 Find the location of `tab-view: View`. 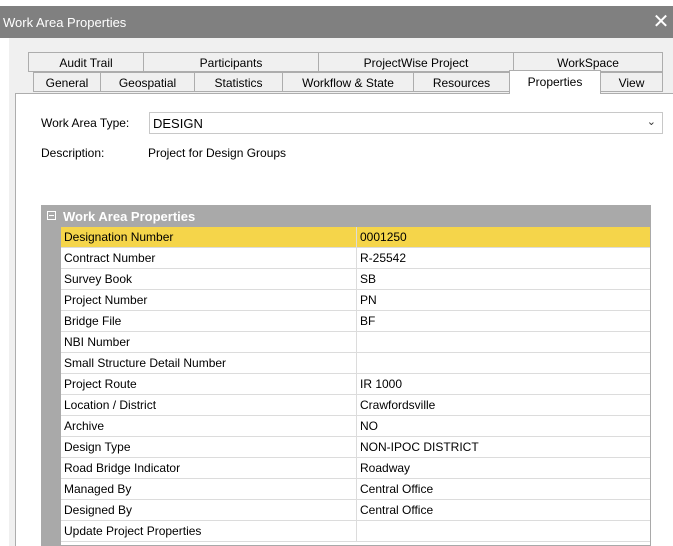

tab-view: View is located at coordinates (631, 82).